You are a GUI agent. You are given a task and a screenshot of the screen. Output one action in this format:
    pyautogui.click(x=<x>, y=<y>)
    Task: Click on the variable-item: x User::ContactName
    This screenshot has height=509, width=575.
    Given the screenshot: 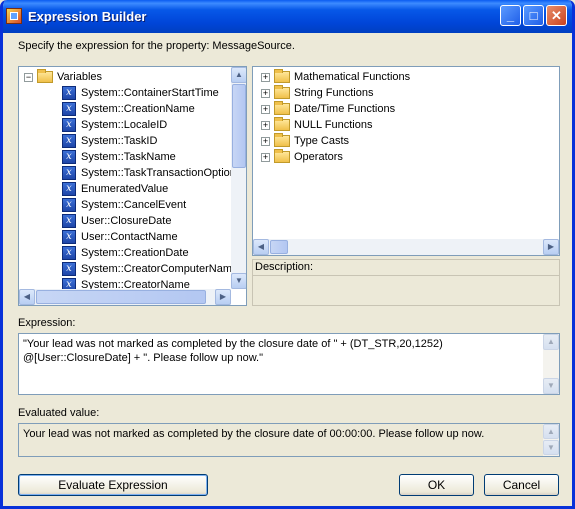 What is the action you would take?
    pyautogui.click(x=120, y=237)
    